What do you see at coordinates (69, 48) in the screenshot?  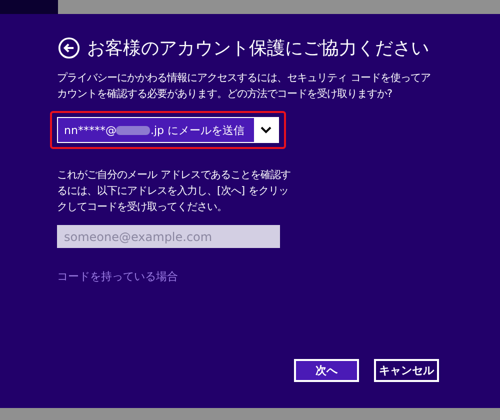 I see `back-icon` at bounding box center [69, 48].